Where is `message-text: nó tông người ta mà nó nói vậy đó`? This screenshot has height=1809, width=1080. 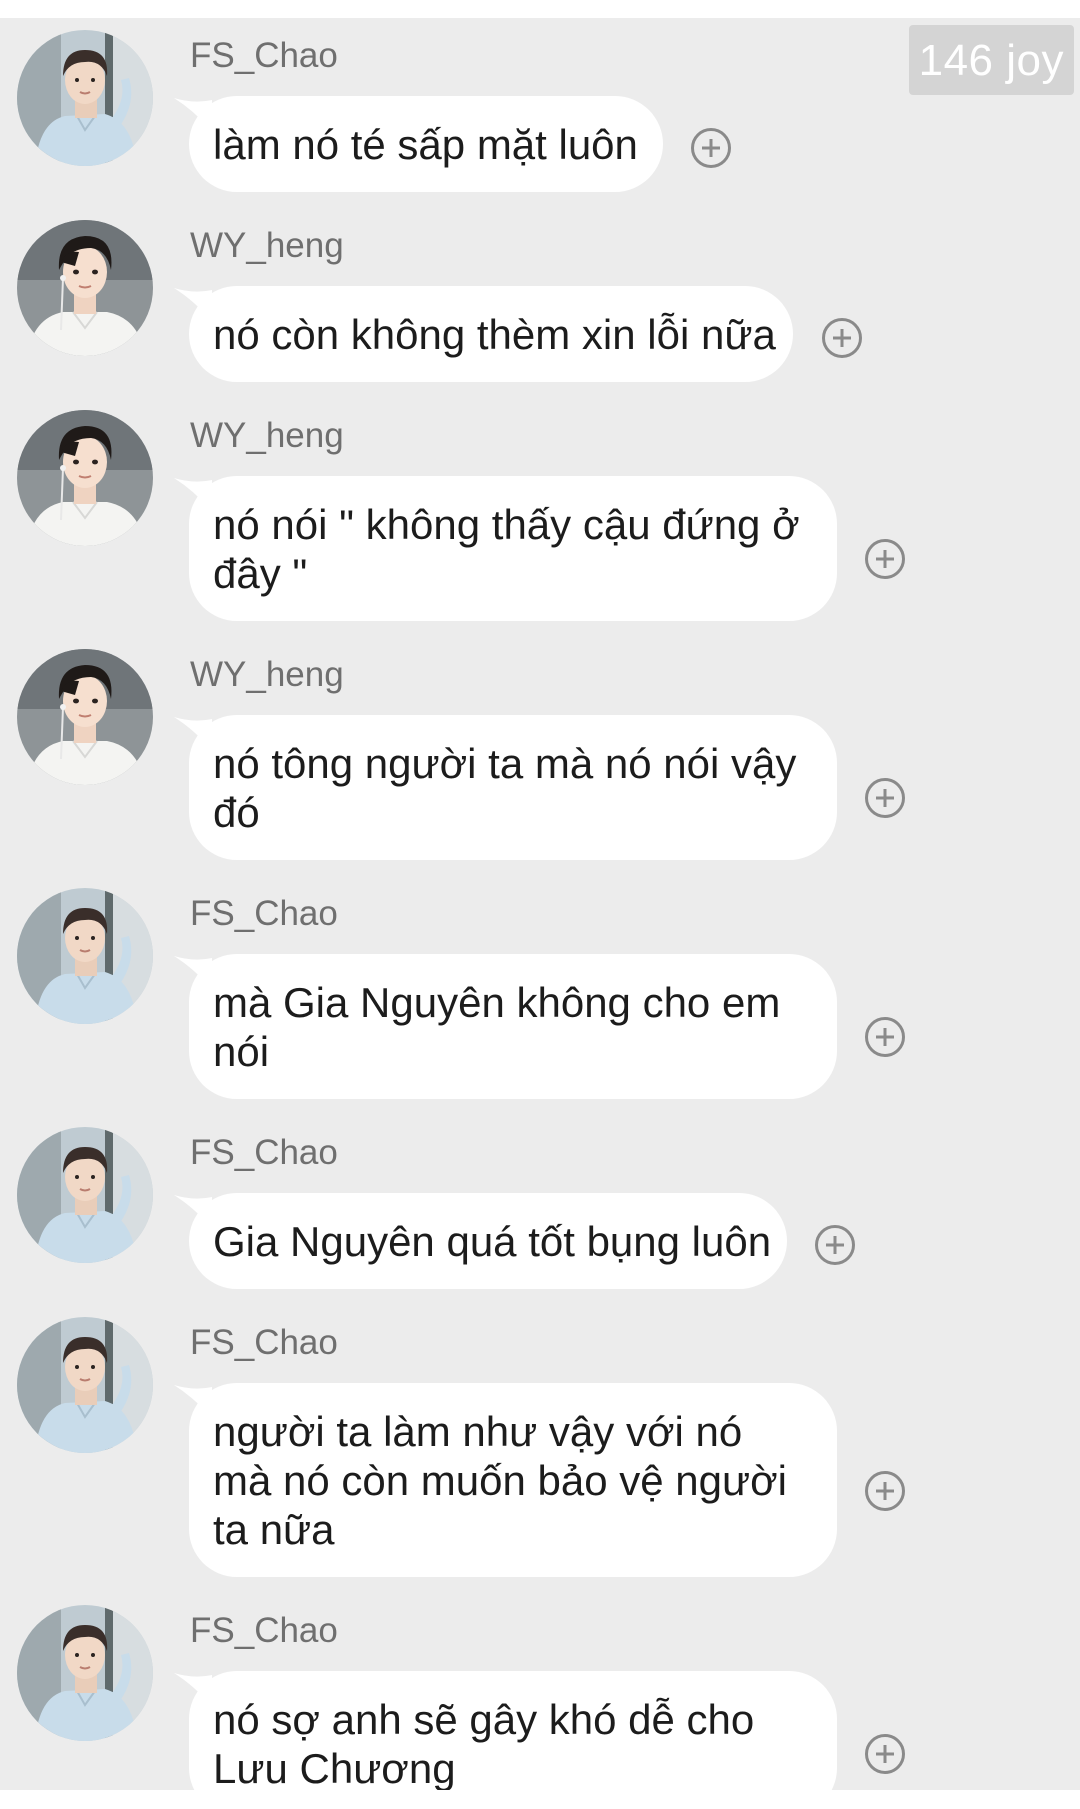 message-text: nó tông người ta mà nó nói vậy đó is located at coordinates (505, 788).